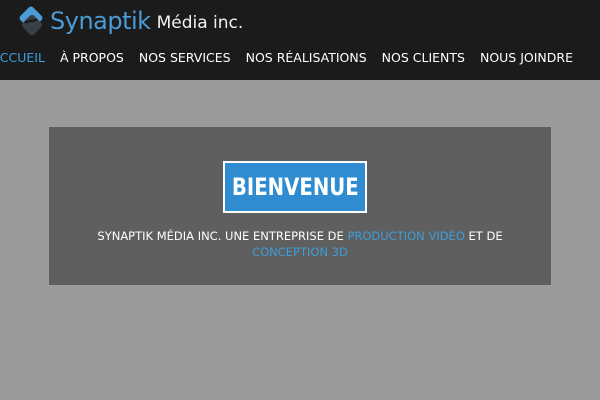 Image resolution: width=600 pixels, height=400 pixels. Describe the element at coordinates (92, 57) in the screenshot. I see `nav-item-a-propos: À PROPOS` at that location.